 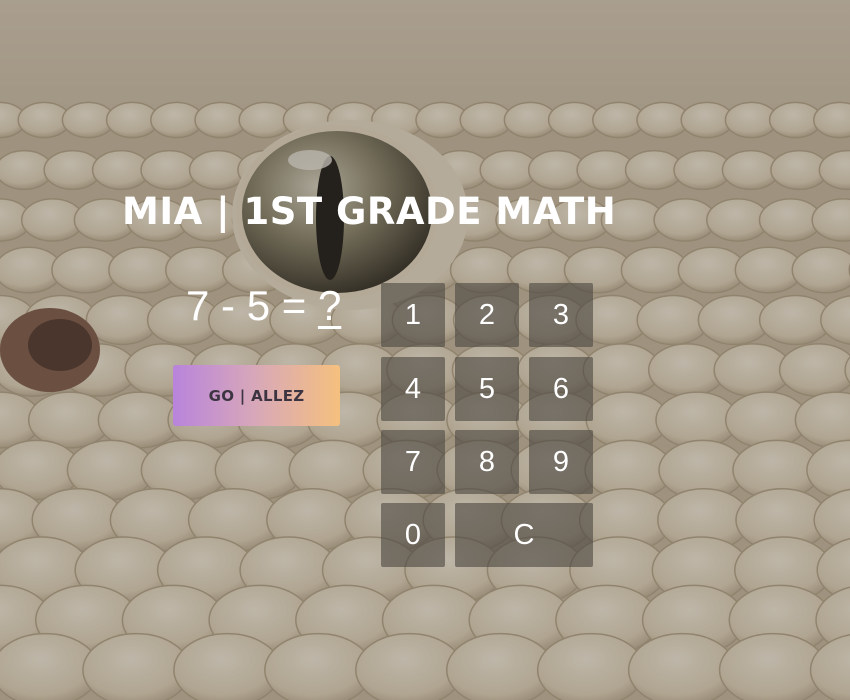 I want to click on key-2: 2, so click(x=487, y=315).